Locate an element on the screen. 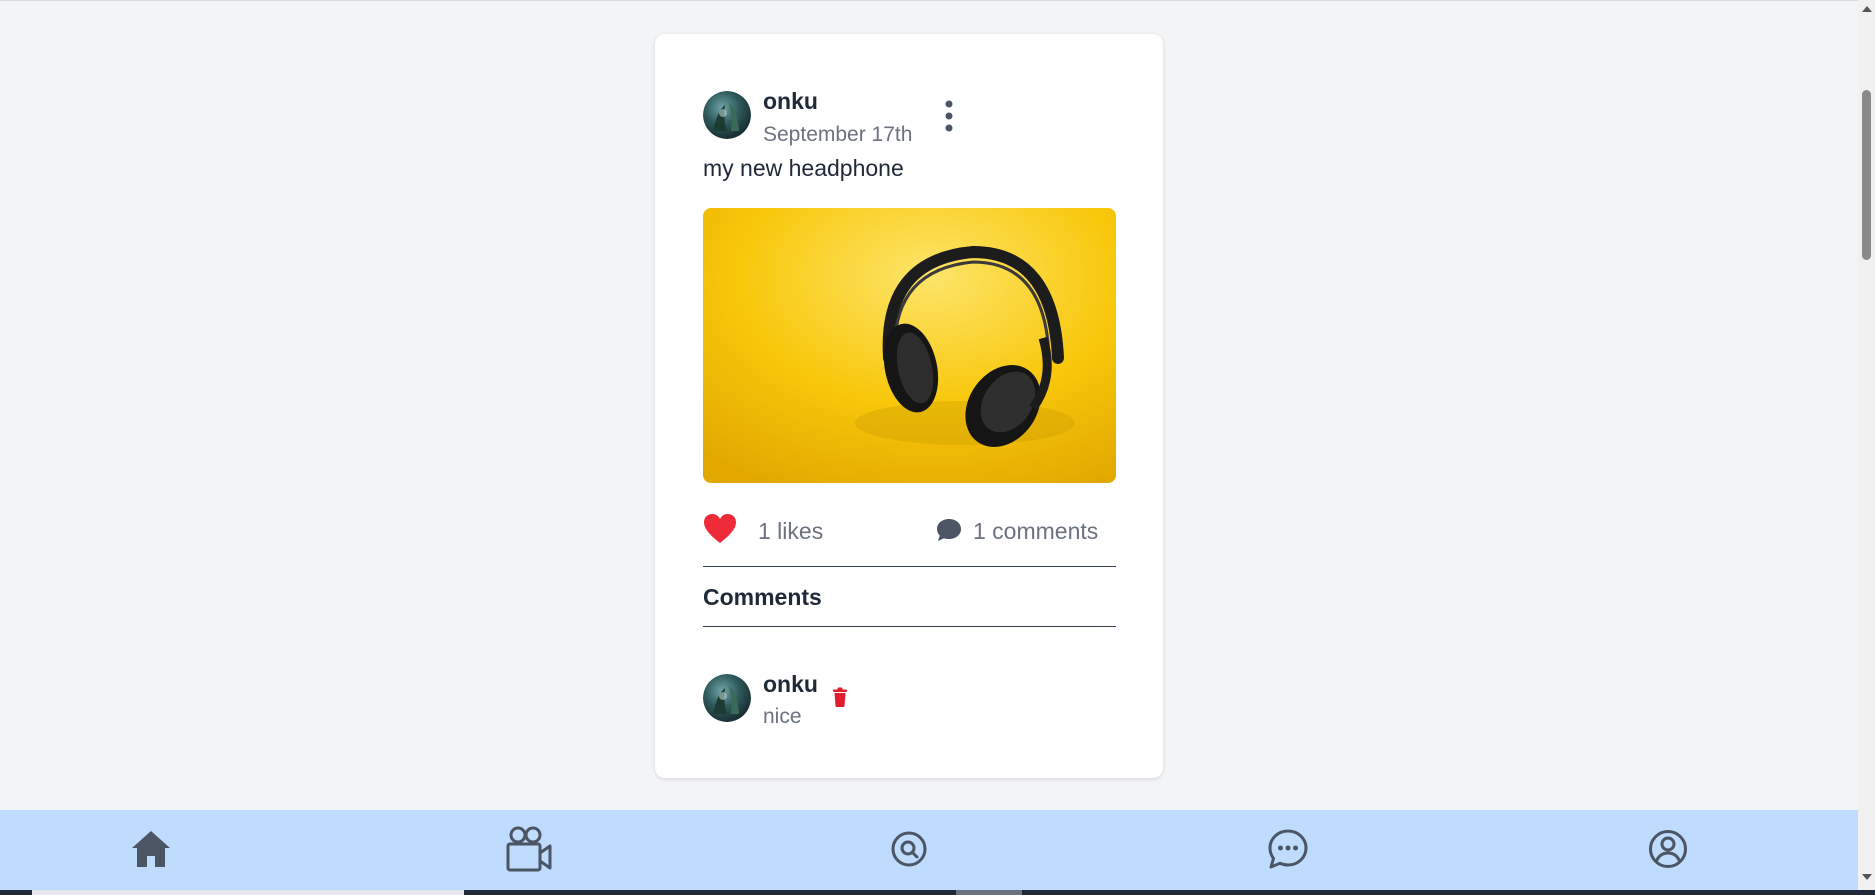 This screenshot has height=895, width=1875. user-circle-icon is located at coordinates (1668, 851).